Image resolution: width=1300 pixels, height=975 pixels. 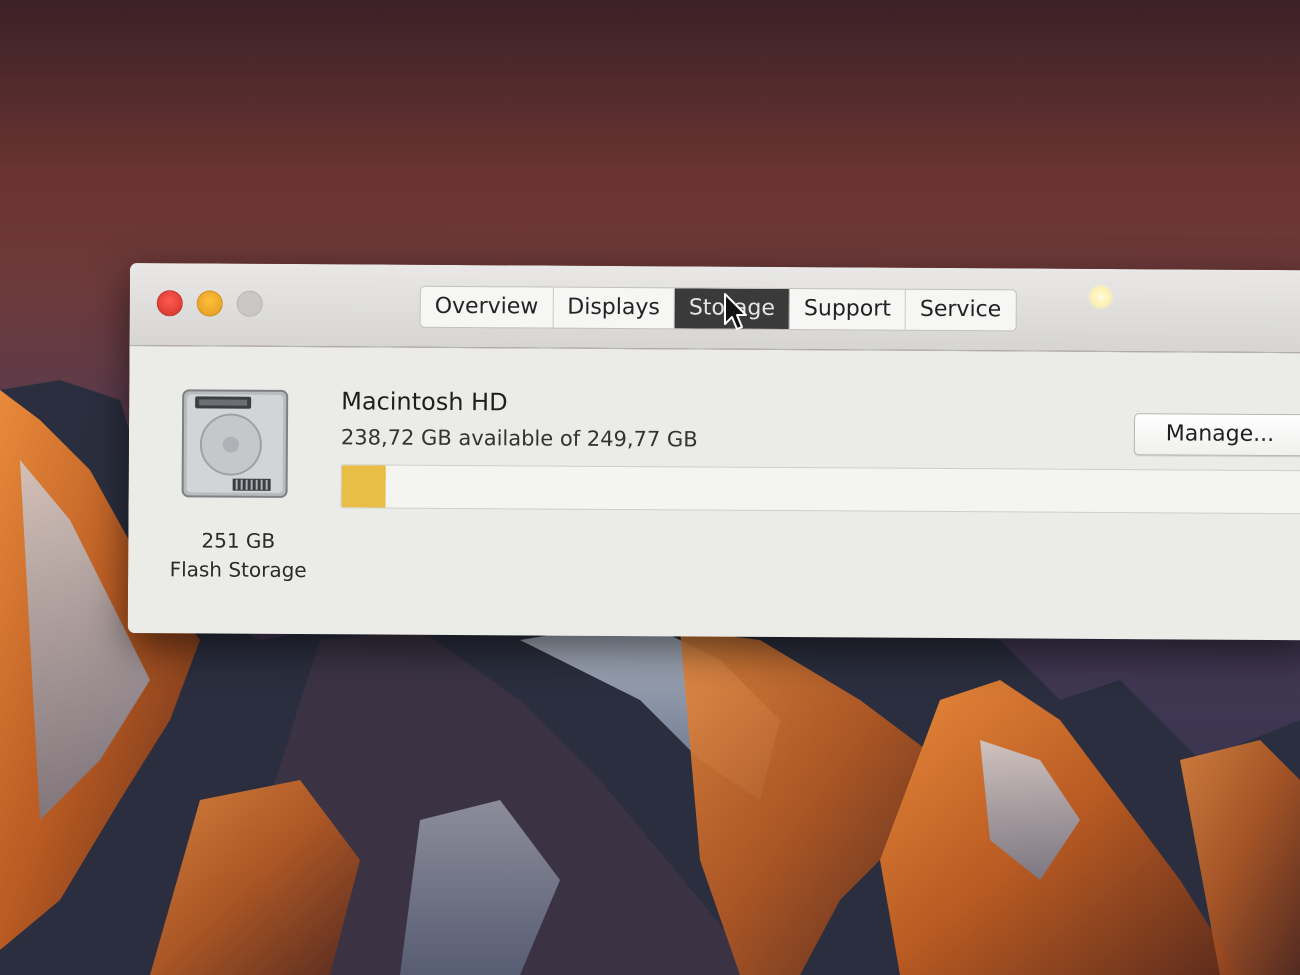 I want to click on volume-availability: 238,72 GB available of 249,77 GB, so click(x=519, y=438).